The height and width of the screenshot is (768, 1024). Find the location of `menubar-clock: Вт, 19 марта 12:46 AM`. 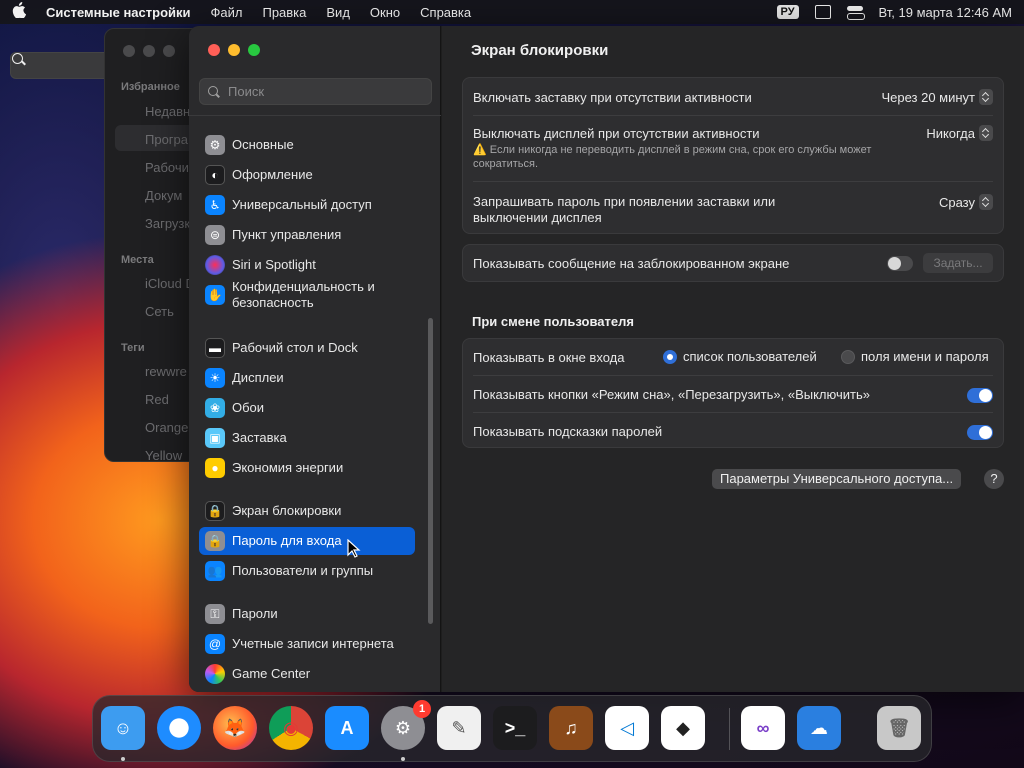

menubar-clock: Вт, 19 марта 12:46 AM is located at coordinates (945, 12).